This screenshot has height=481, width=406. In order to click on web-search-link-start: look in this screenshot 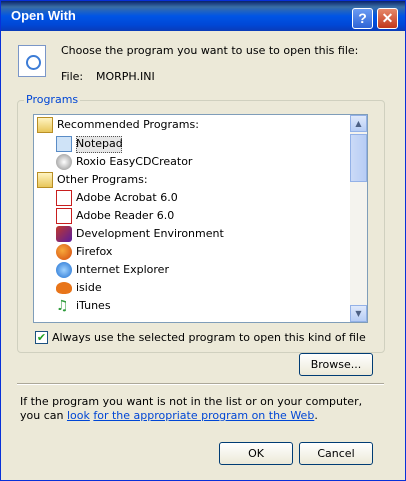, I will do `click(78, 415)`.